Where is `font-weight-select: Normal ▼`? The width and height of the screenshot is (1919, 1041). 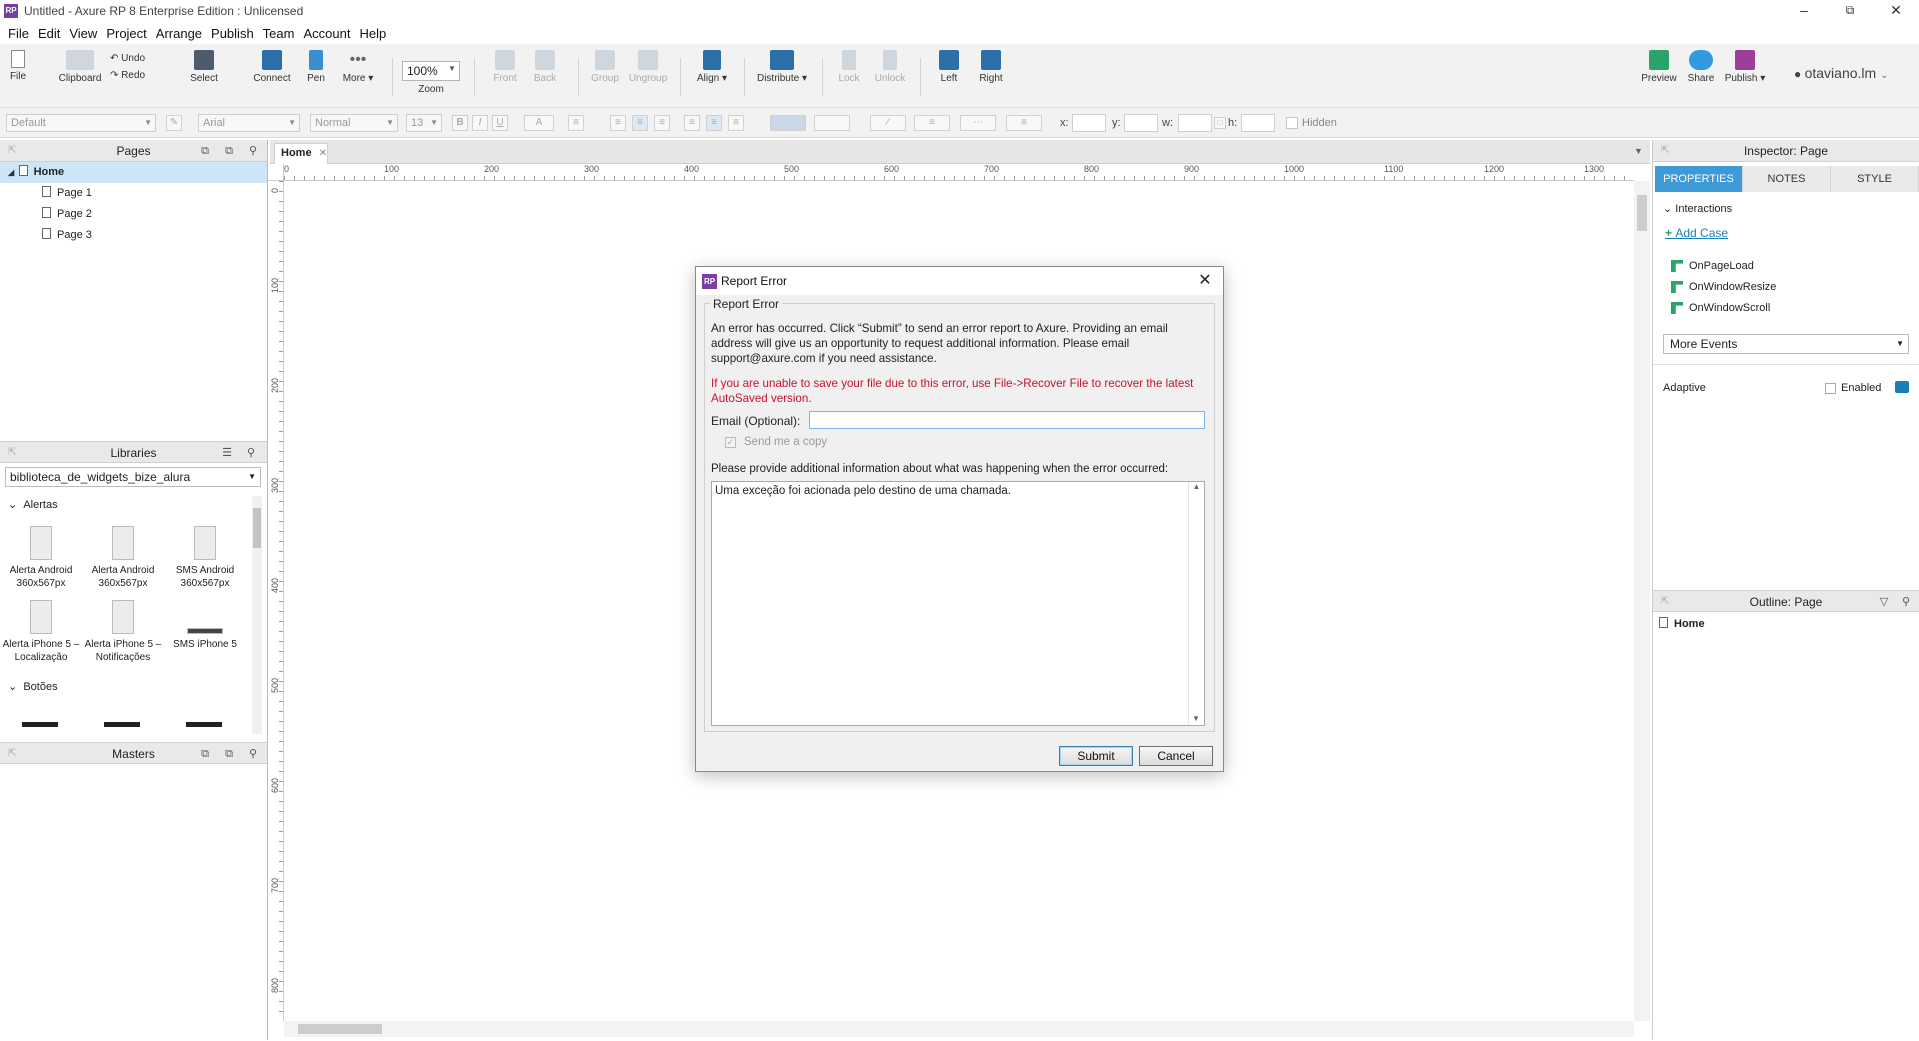 font-weight-select: Normal ▼ is located at coordinates (354, 123).